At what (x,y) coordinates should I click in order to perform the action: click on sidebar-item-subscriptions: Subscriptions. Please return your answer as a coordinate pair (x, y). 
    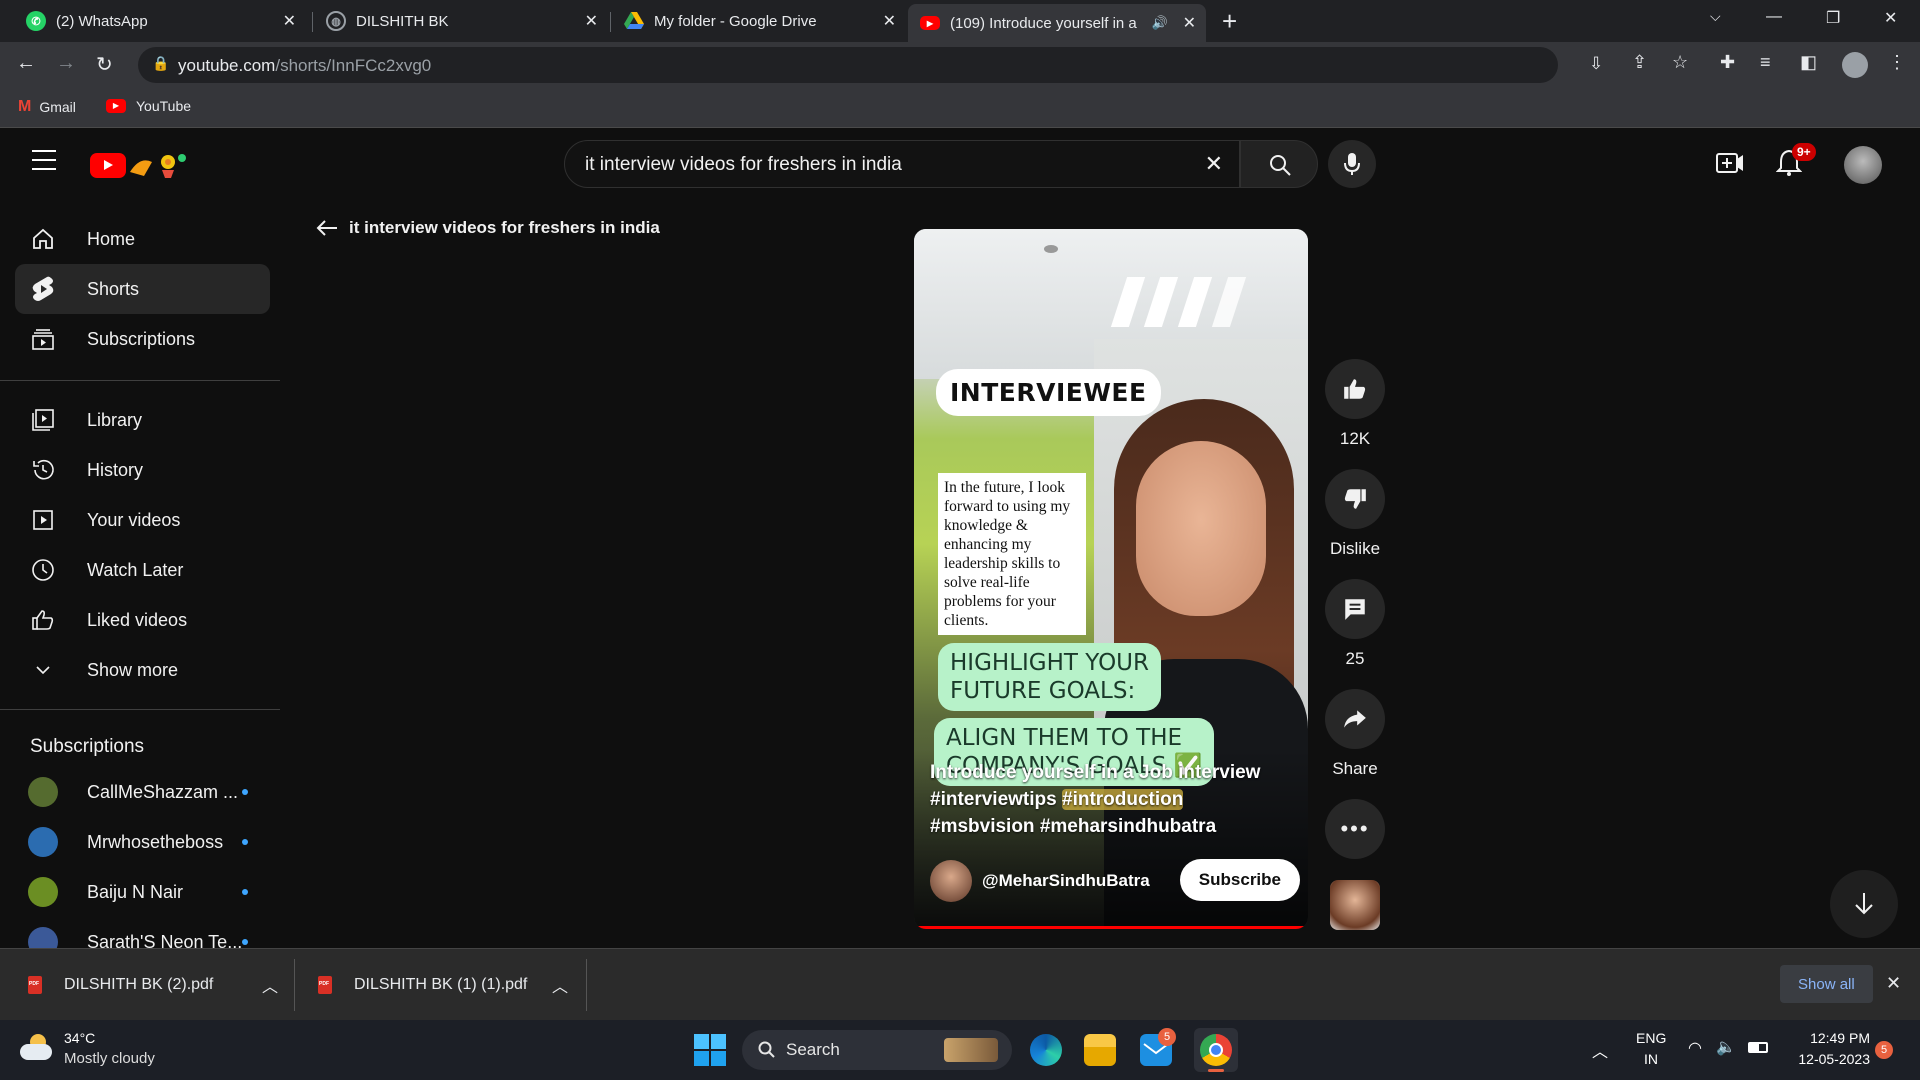
    Looking at the image, I should click on (142, 339).